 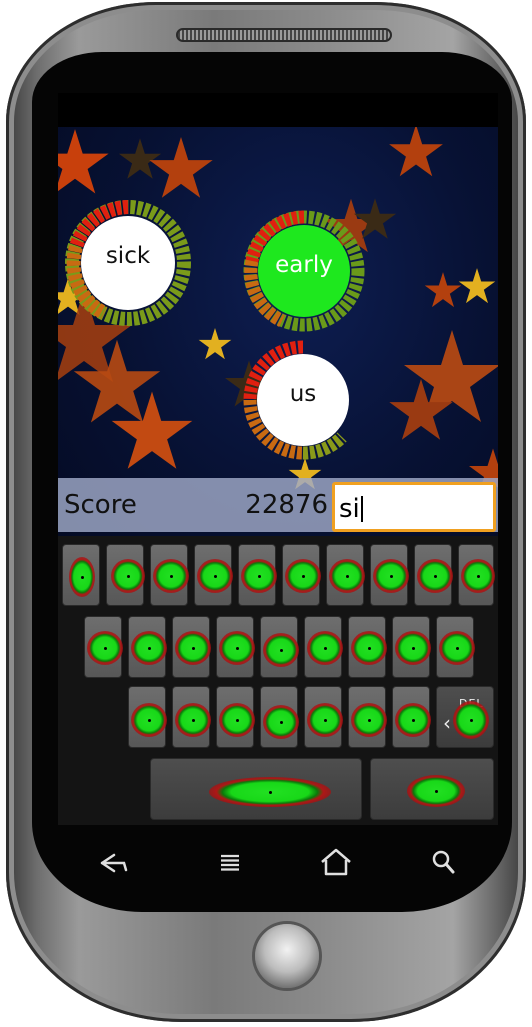 What do you see at coordinates (349, 509) in the screenshot?
I see `typed-text: si` at bounding box center [349, 509].